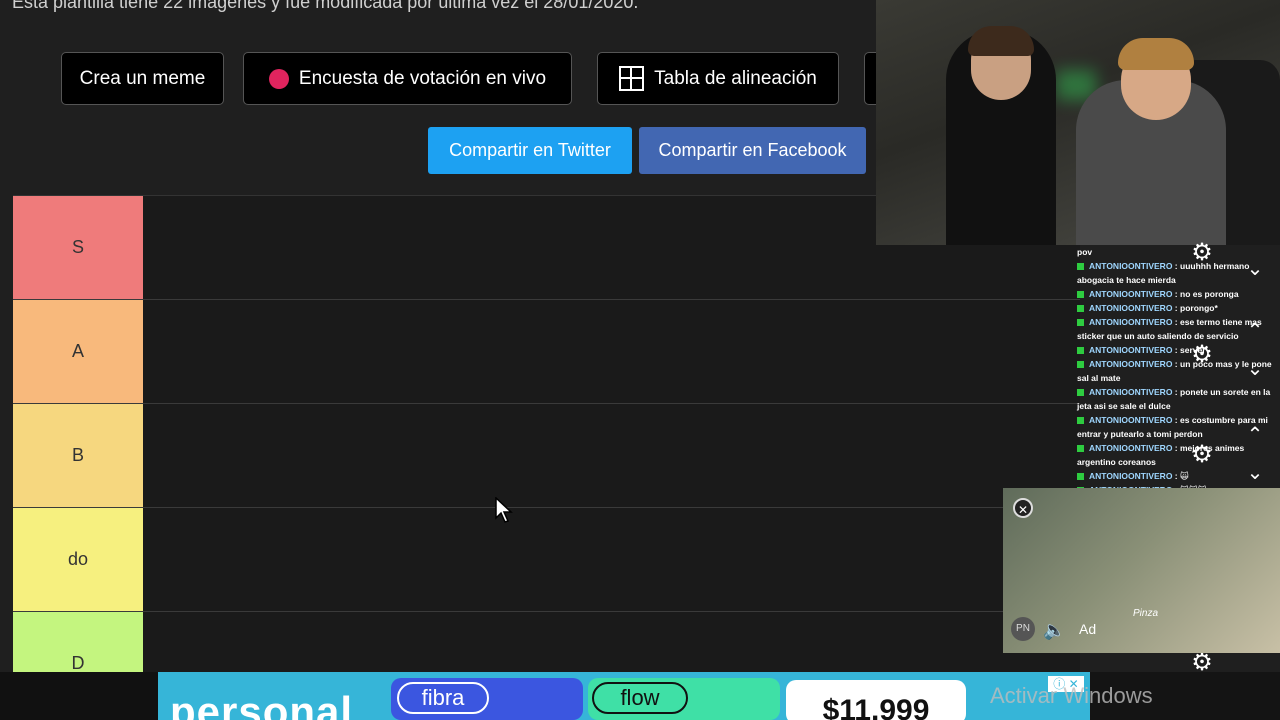  I want to click on more-actions-button, so click(870, 78).